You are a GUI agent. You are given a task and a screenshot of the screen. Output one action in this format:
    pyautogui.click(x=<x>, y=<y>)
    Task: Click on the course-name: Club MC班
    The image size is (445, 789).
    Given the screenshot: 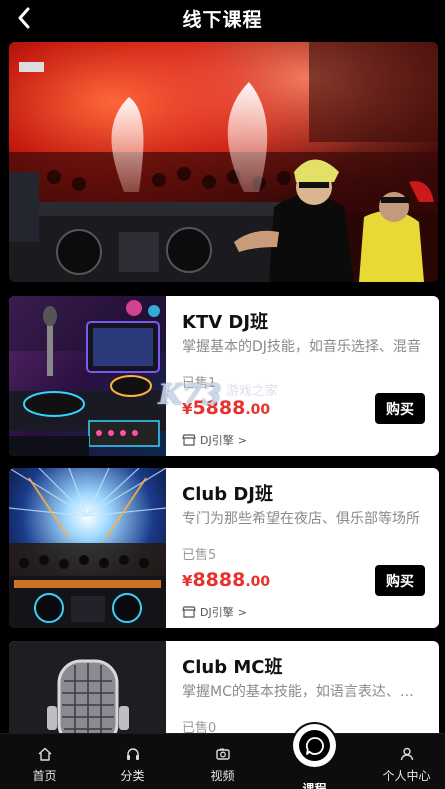 What is the action you would take?
    pyautogui.click(x=232, y=667)
    